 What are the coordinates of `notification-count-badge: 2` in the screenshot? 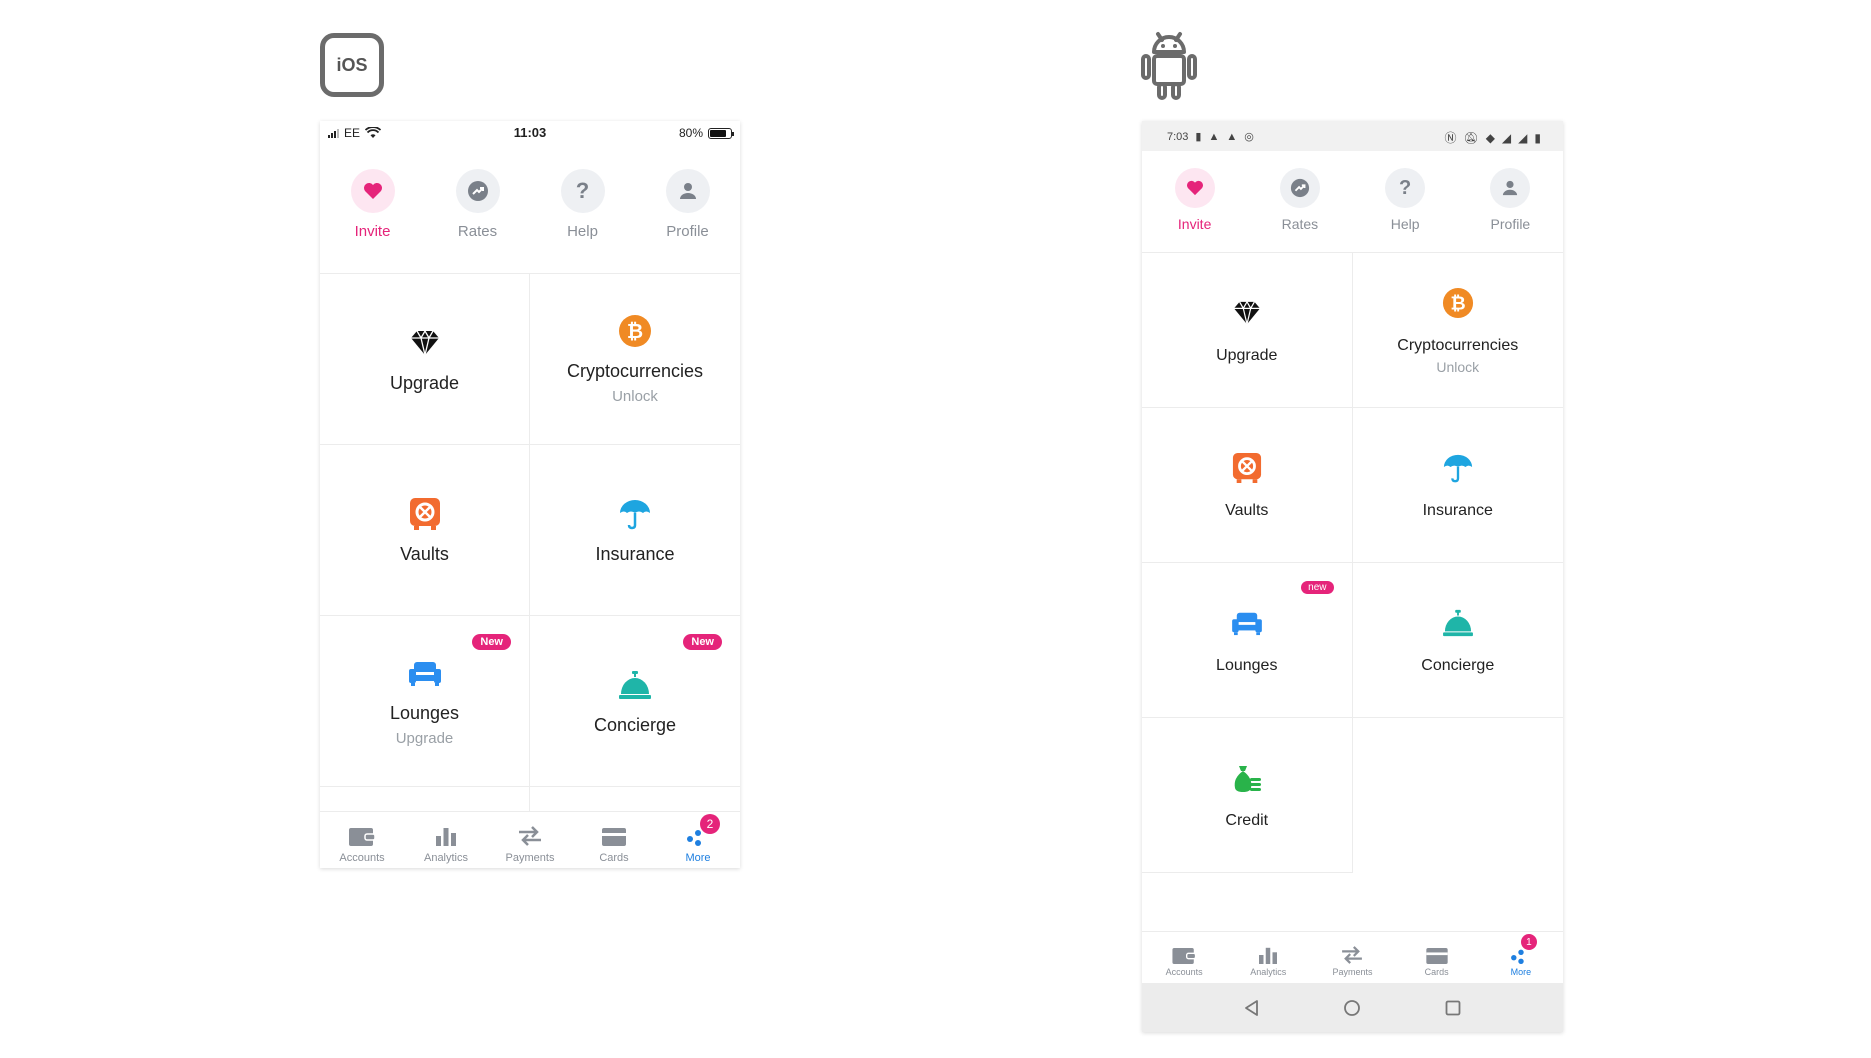 It's located at (710, 824).